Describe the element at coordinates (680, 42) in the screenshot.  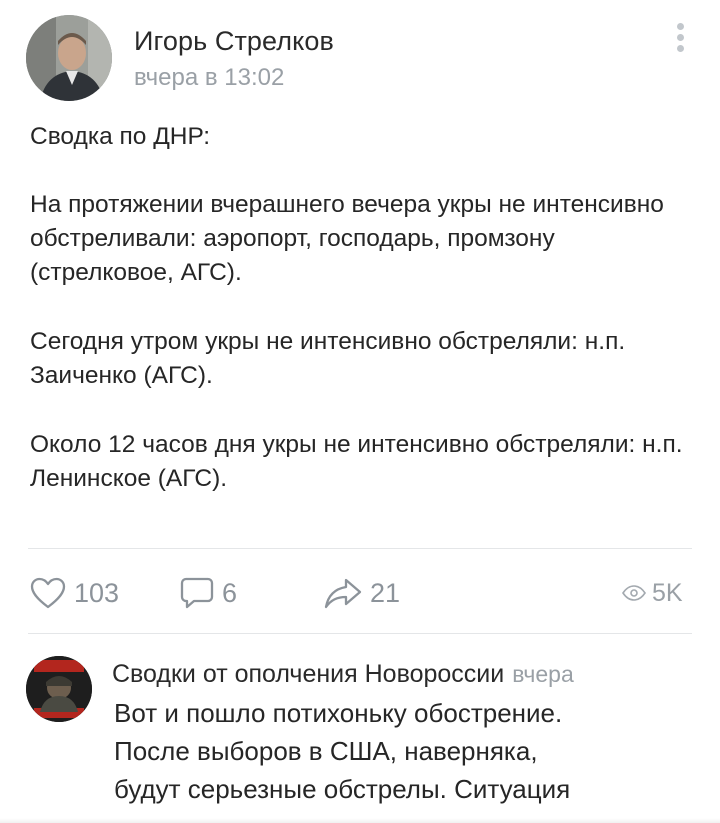
I see `more-vertical-icon` at that location.